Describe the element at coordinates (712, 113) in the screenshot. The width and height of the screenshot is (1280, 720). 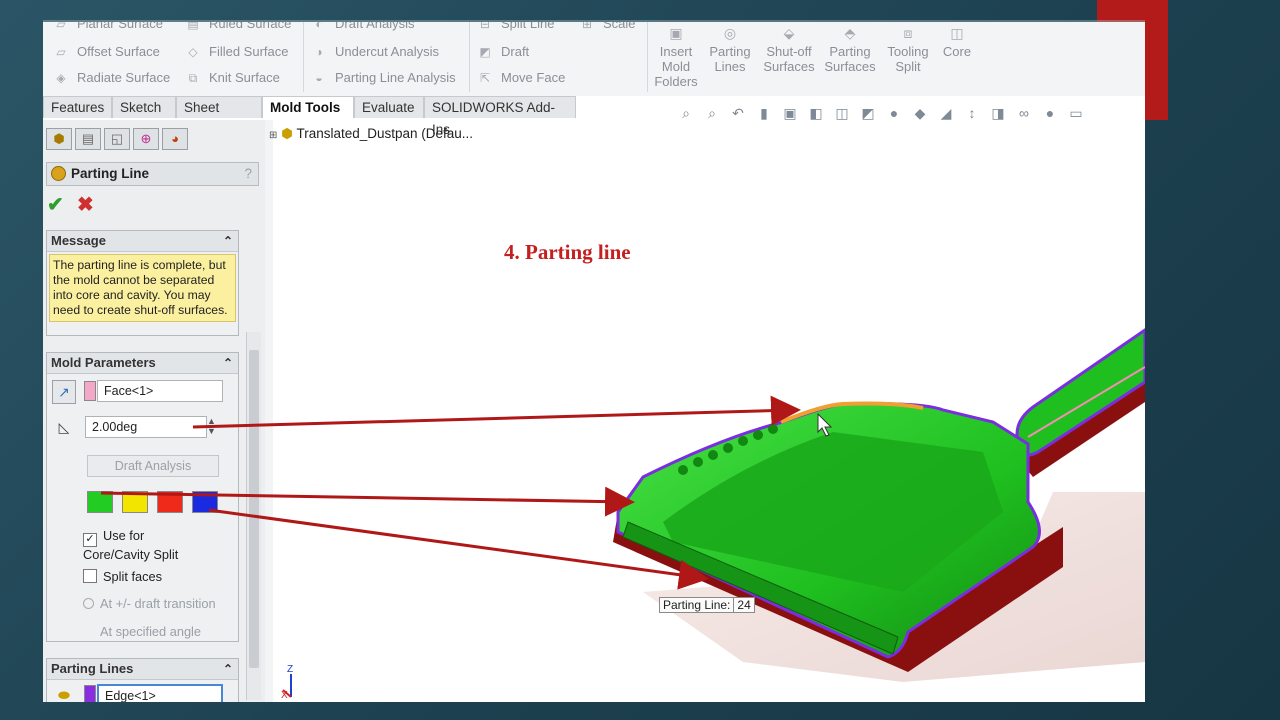
I see `zoom-to-area-icon: ⌕` at that location.